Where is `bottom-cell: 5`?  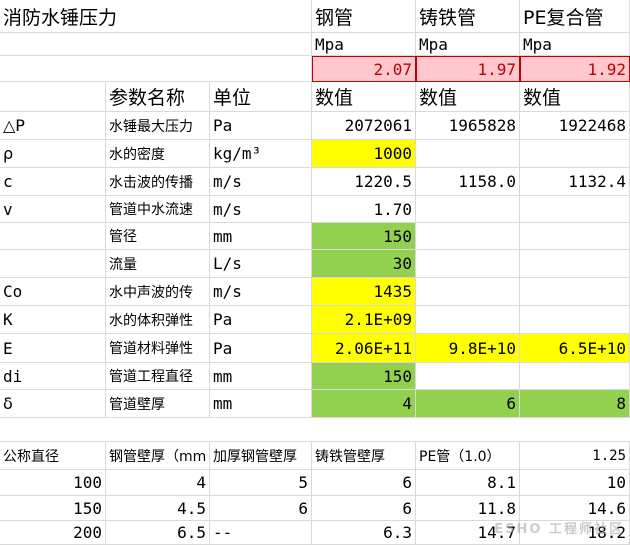 bottom-cell: 5 is located at coordinates (261, 483).